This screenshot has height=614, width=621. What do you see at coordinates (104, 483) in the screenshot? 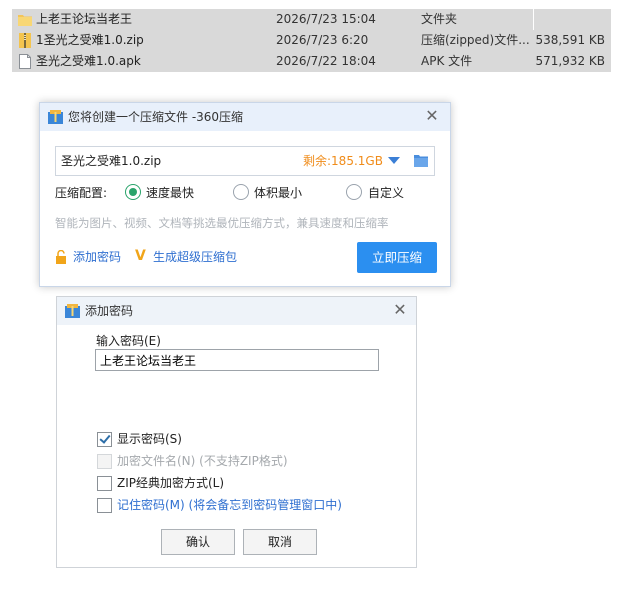
I see `zip-classic-encryption-checkbox` at bounding box center [104, 483].